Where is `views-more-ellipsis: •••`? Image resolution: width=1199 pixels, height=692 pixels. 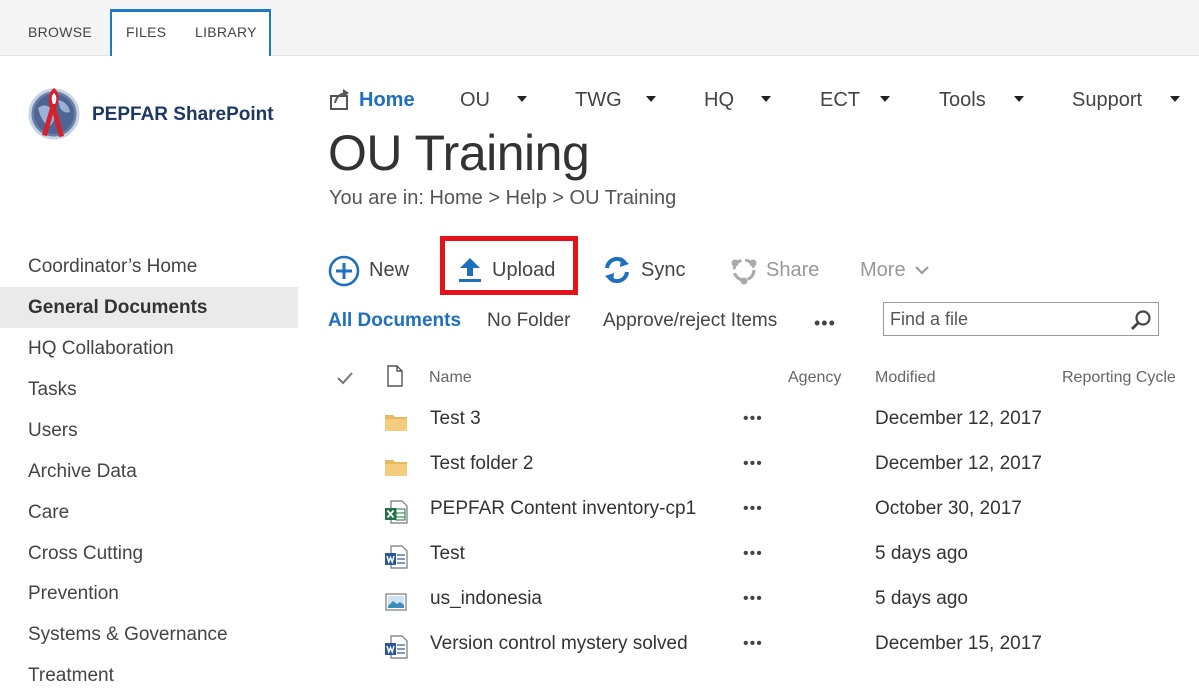 views-more-ellipsis: ••• is located at coordinates (825, 323).